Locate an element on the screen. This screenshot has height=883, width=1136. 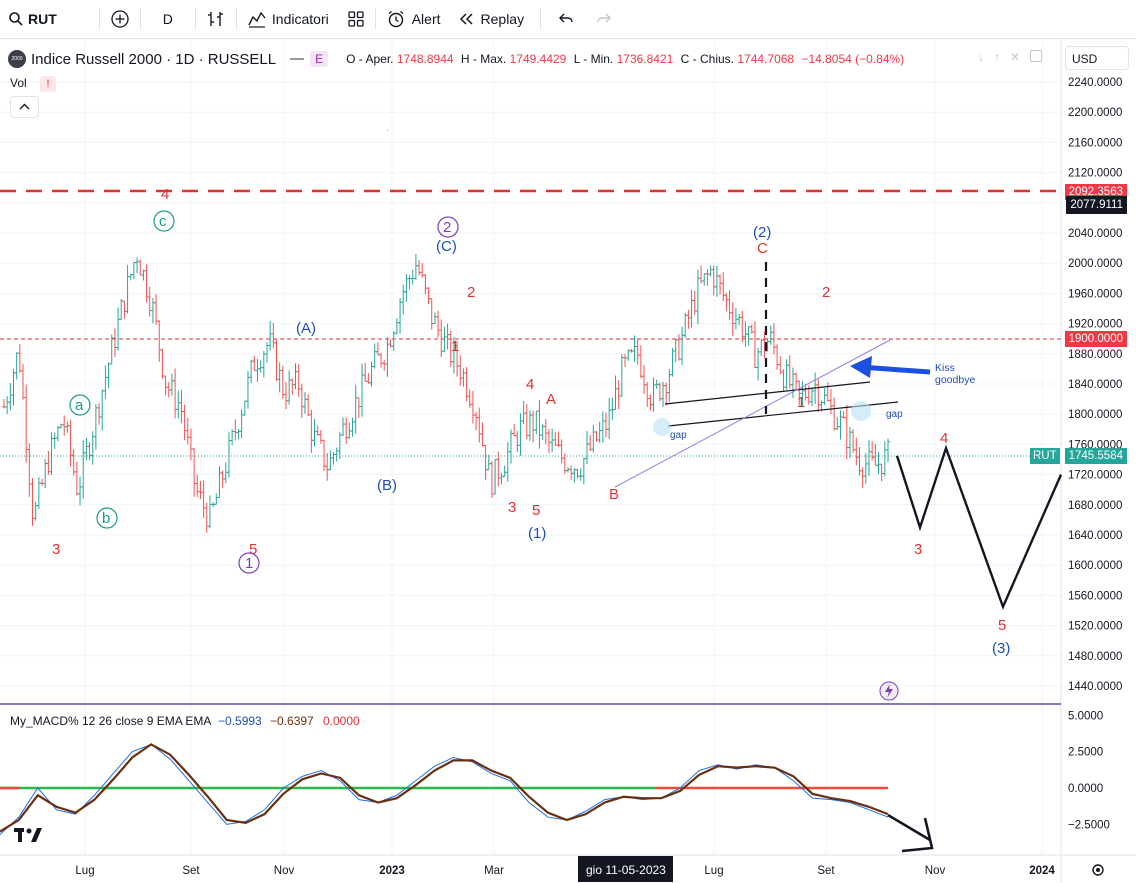
time-crosshair-label: gio 11-05-2023 is located at coordinates (626, 870).